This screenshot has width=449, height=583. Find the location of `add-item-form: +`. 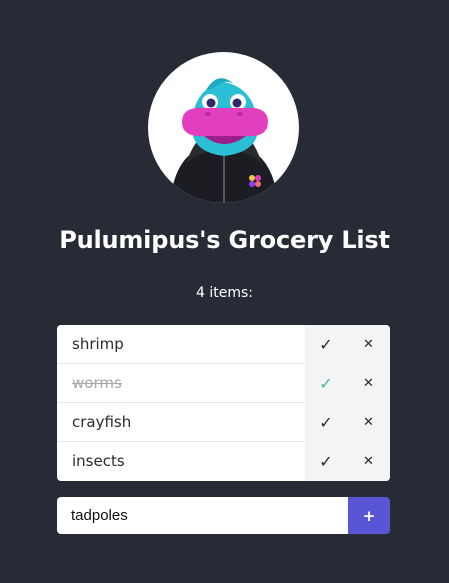

add-item-form: + is located at coordinates (223, 515).